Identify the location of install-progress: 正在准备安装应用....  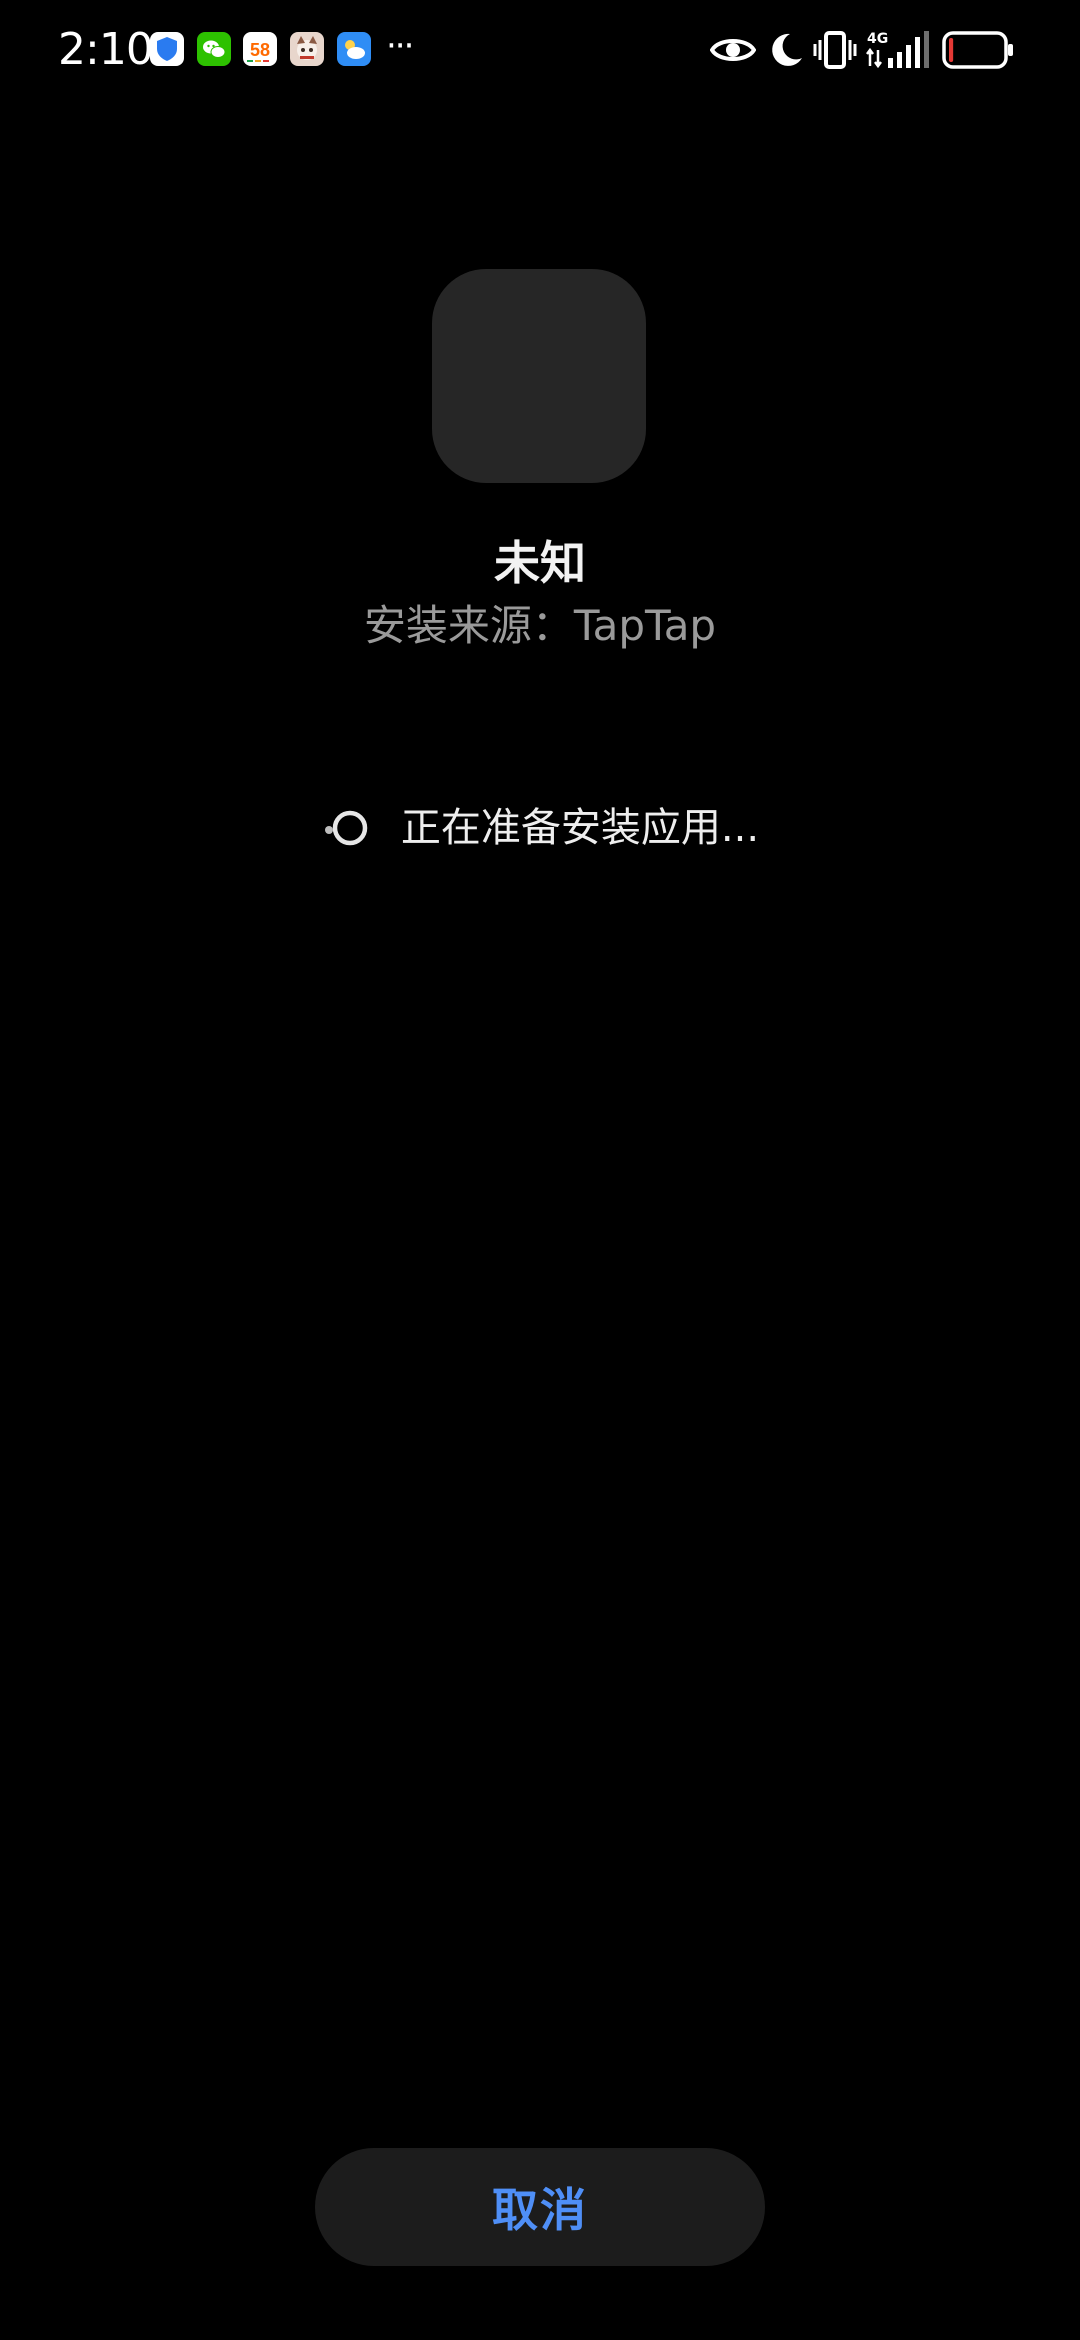
(540, 828).